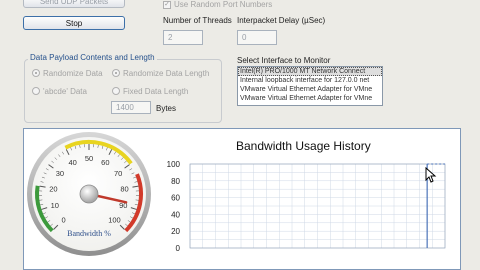  I want to click on randomize-length-radio, so click(116, 73).